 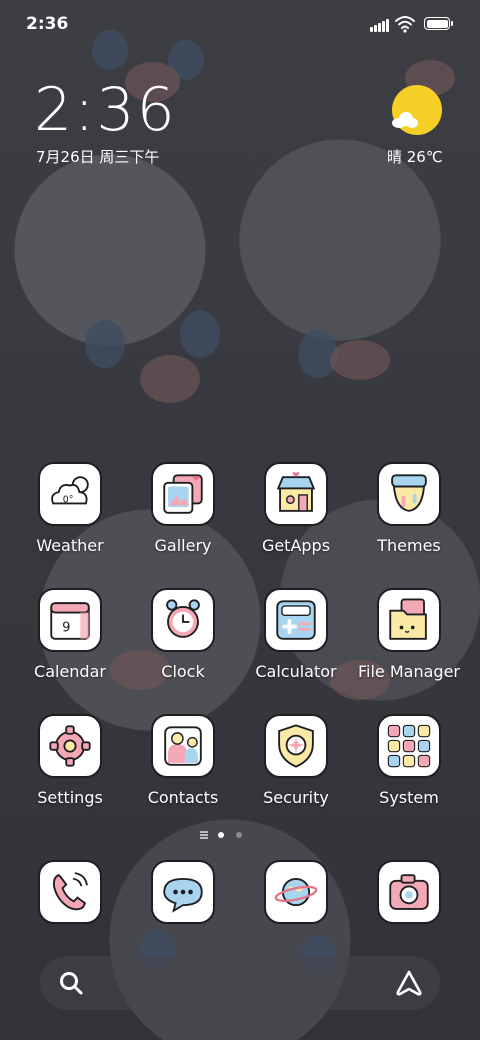 I want to click on shield-icon, so click(x=296, y=746).